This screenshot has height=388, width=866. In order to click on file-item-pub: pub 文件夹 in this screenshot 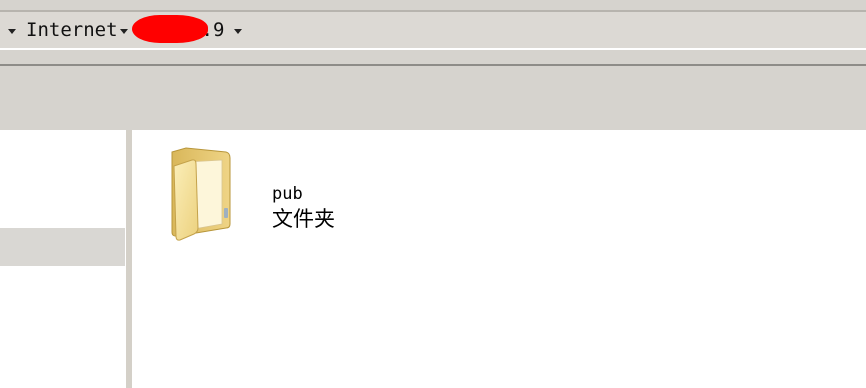, I will do `click(298, 194)`.